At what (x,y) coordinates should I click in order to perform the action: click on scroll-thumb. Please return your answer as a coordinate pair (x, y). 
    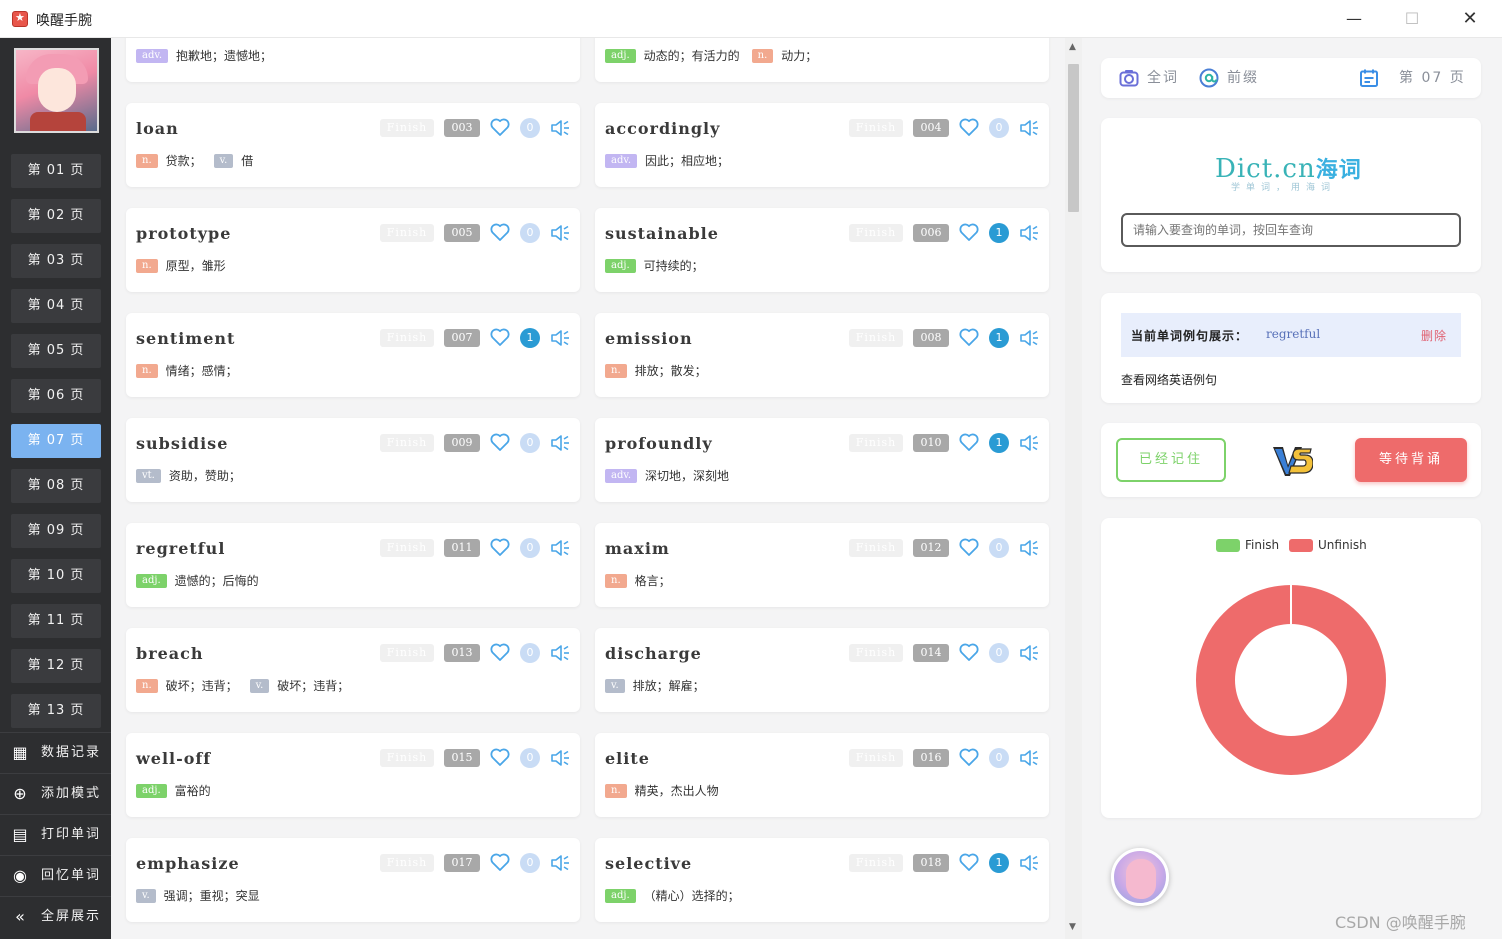
    Looking at the image, I should click on (1073, 138).